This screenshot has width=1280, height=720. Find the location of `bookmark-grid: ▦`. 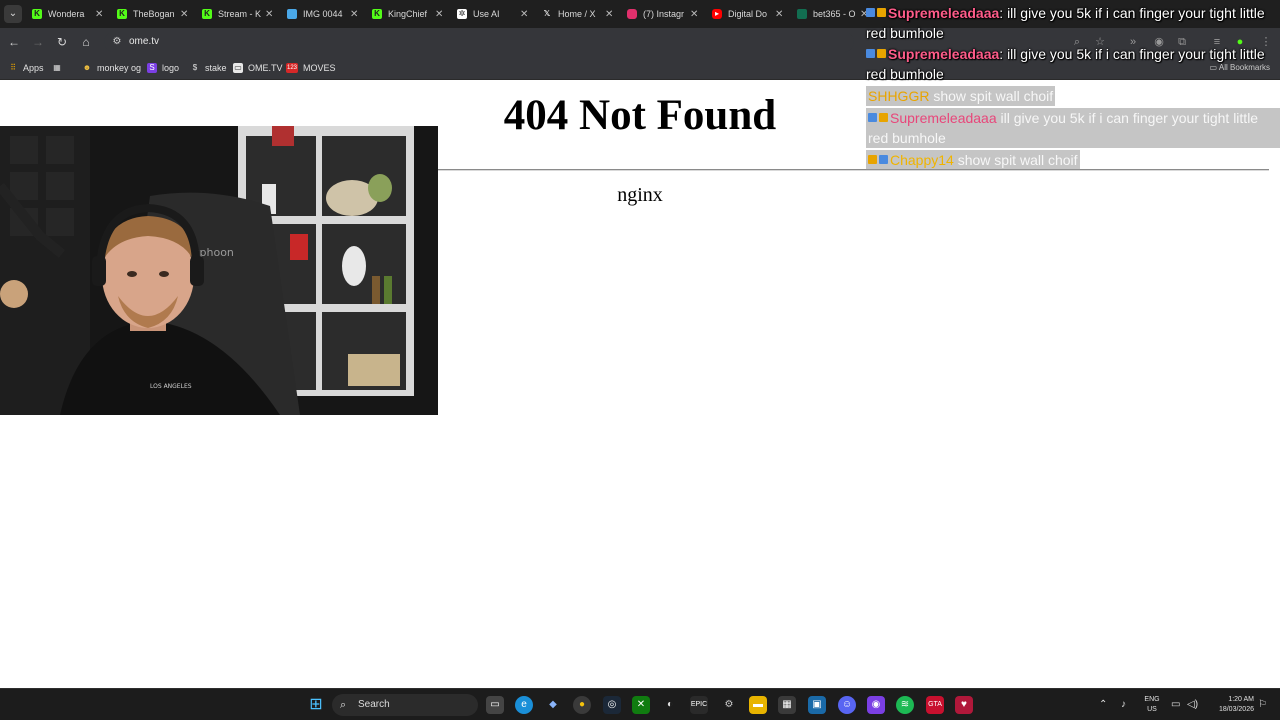

bookmark-grid: ▦ is located at coordinates (59, 68).